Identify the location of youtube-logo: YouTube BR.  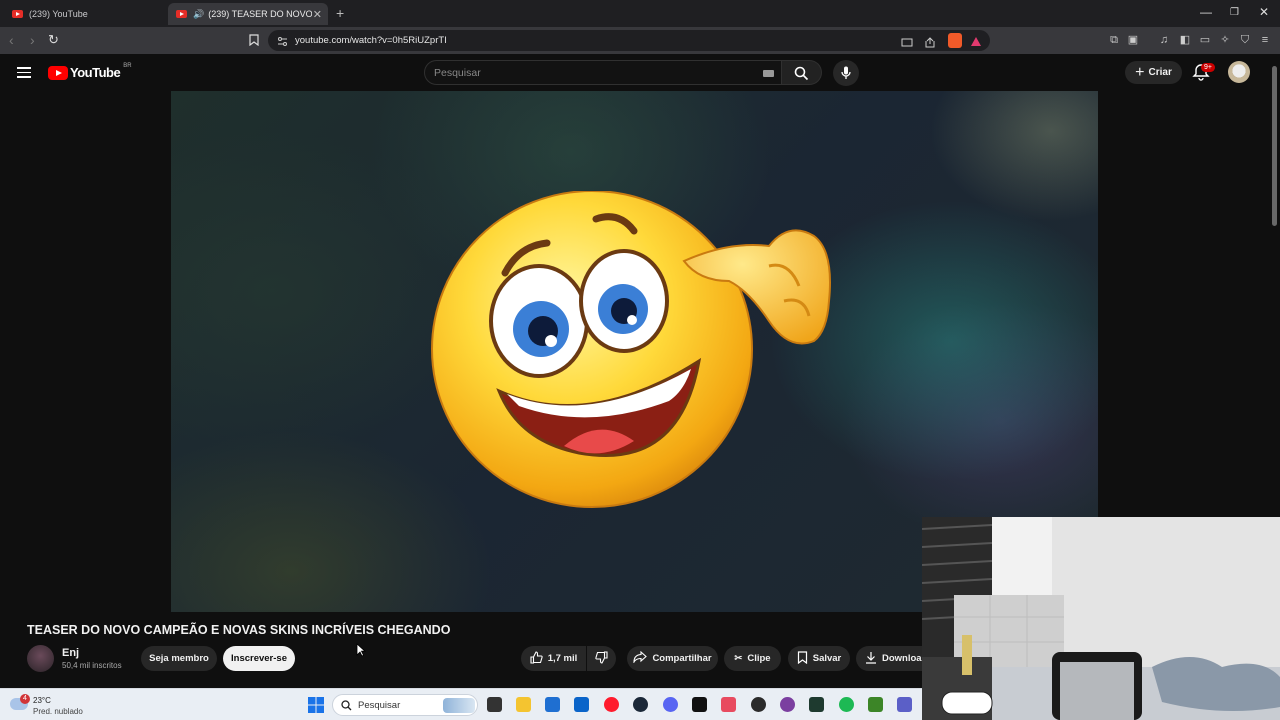
(90, 71).